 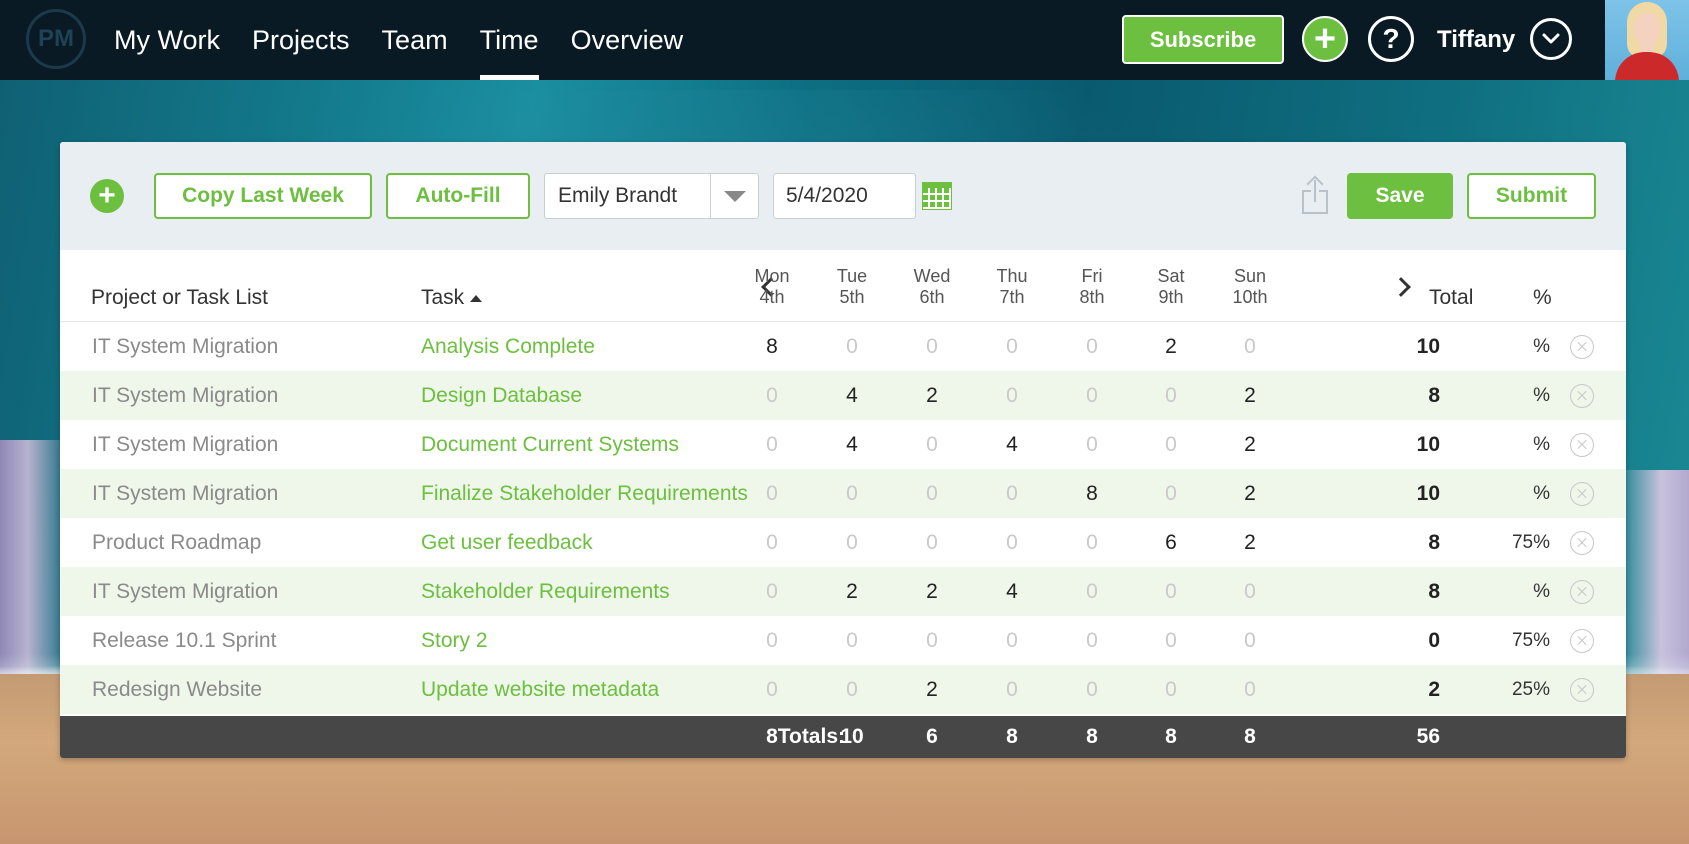 What do you see at coordinates (1325, 39) in the screenshot?
I see `add-icon: +` at bounding box center [1325, 39].